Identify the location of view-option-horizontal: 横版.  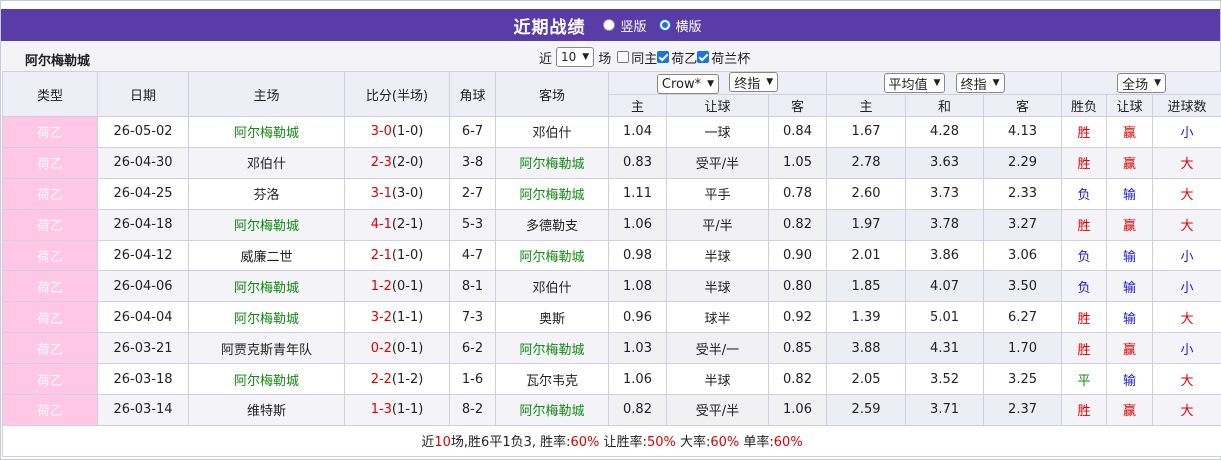
(680, 25).